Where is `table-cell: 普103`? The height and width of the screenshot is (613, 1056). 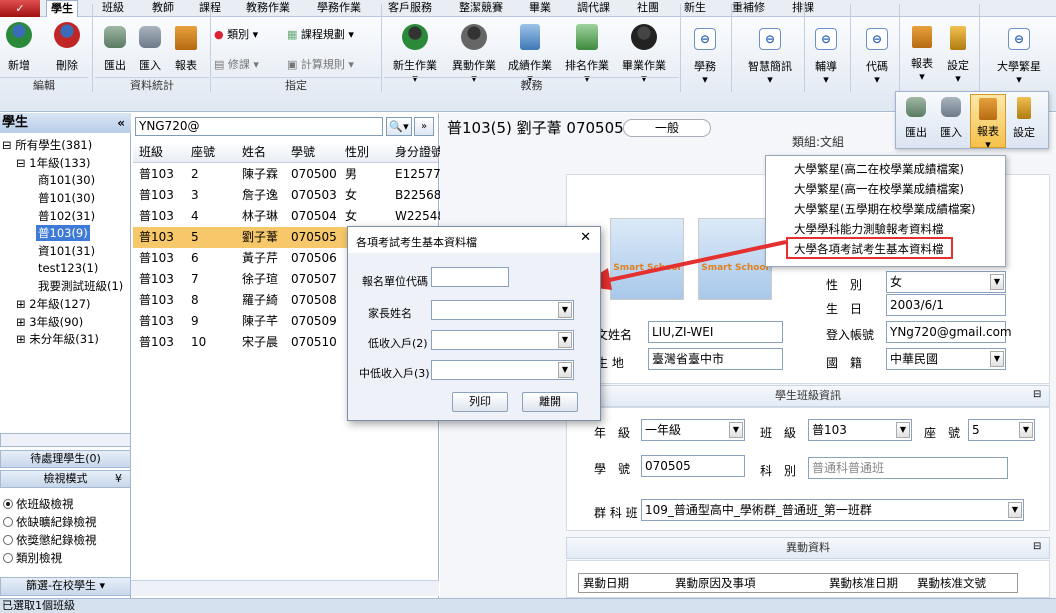
table-cell: 普103 is located at coordinates (156, 279).